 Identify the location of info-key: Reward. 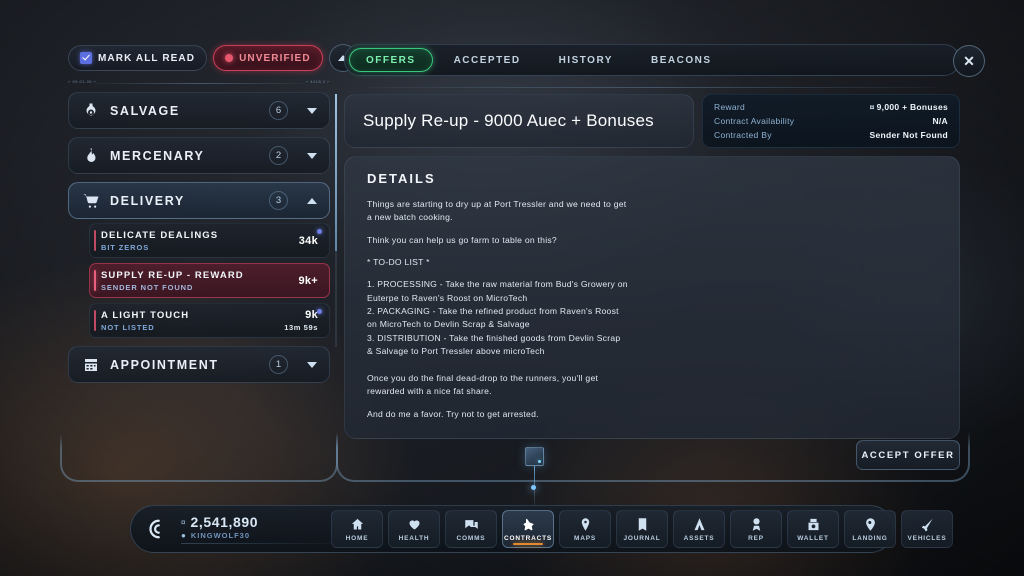
(730, 107).